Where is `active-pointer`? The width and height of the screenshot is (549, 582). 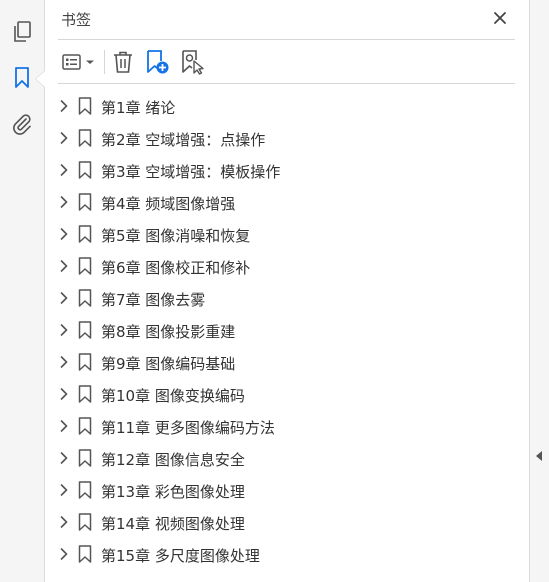
active-pointer is located at coordinates (40, 79).